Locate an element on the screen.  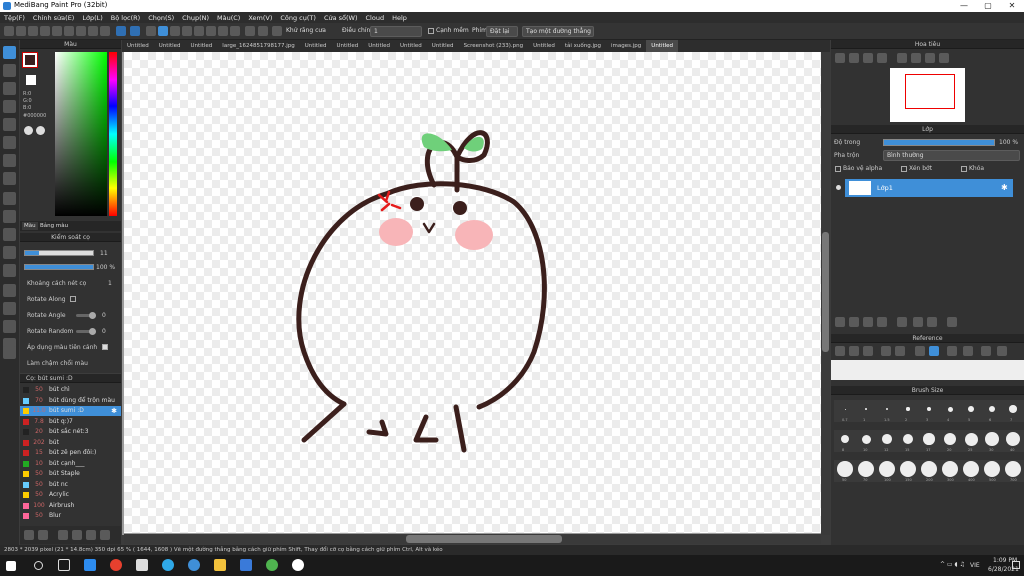
delete-brush-icon is located at coordinates (105, 535).